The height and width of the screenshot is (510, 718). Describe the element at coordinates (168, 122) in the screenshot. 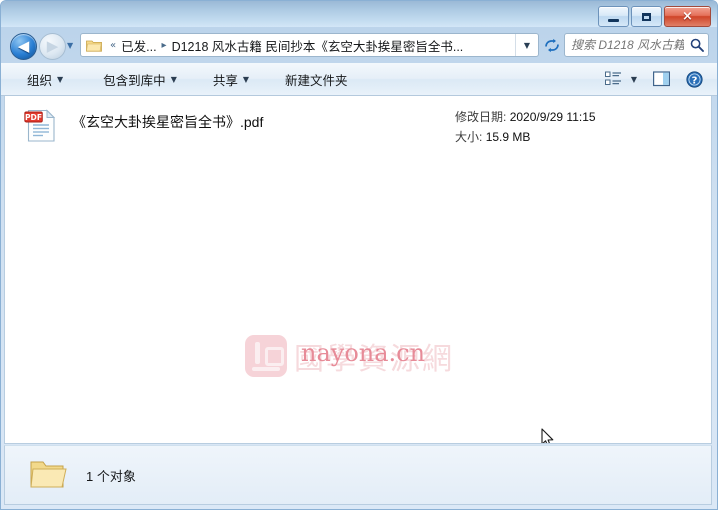

I see `file-name-label: 《玄空大卦挨星密旨全书》.pdf` at that location.